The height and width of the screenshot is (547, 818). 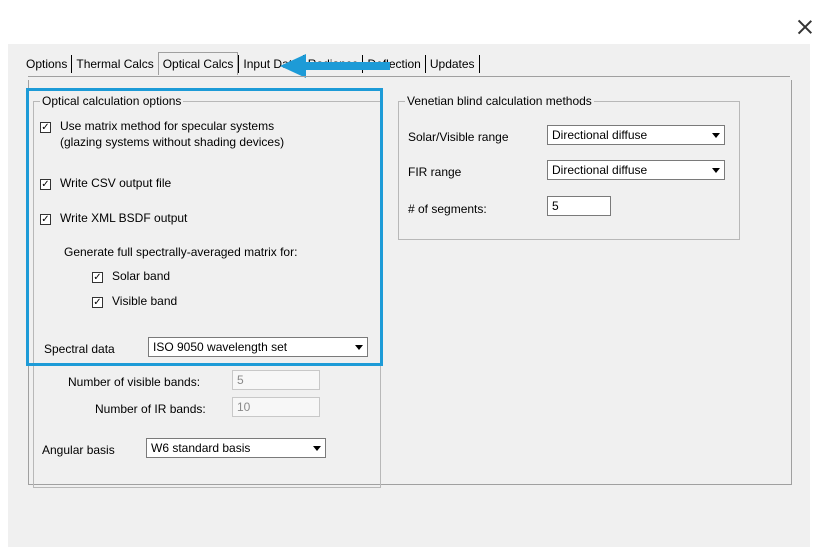 What do you see at coordinates (78, 450) in the screenshot?
I see `angular-basis-label: Angular basis` at bounding box center [78, 450].